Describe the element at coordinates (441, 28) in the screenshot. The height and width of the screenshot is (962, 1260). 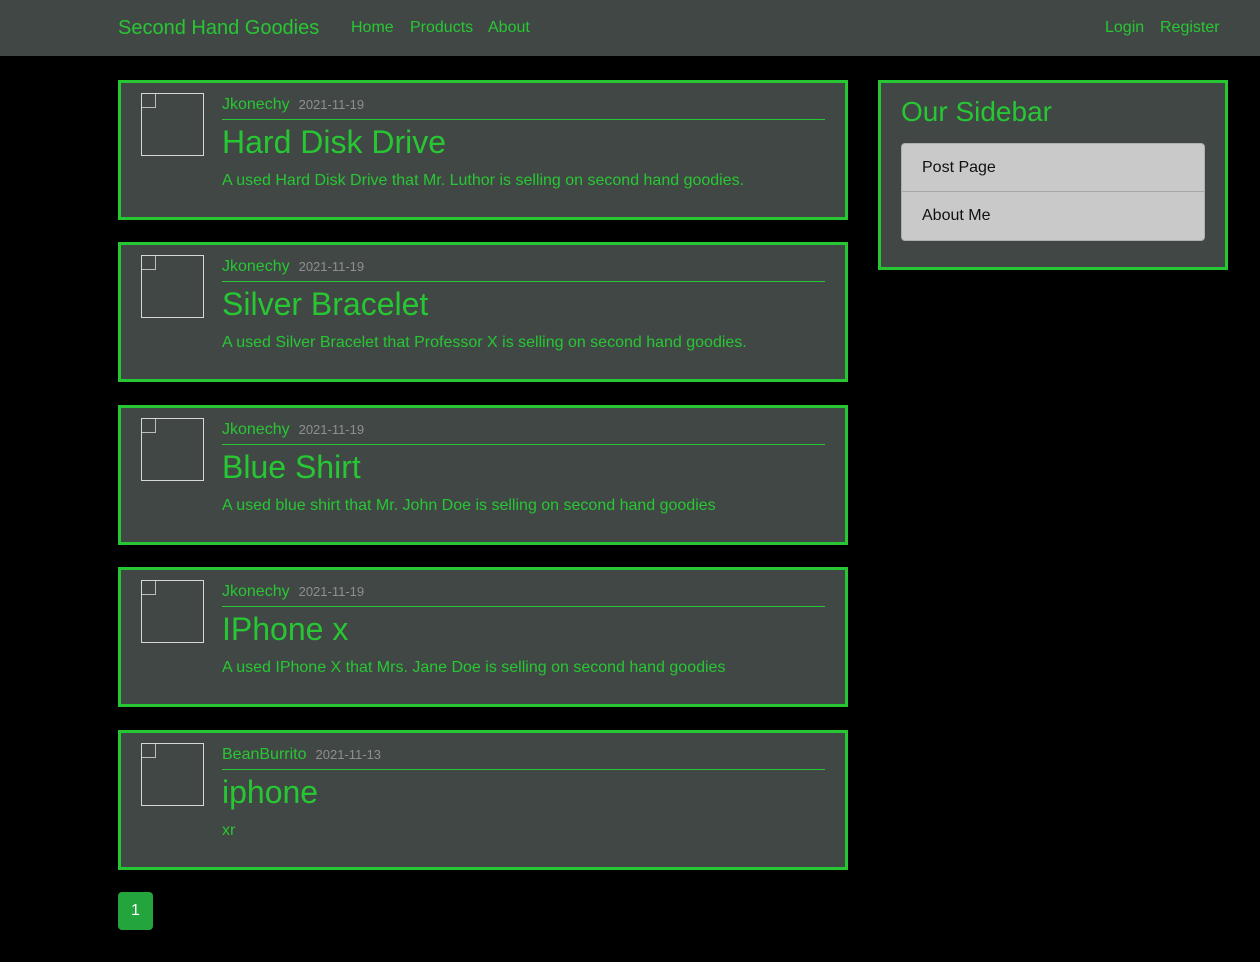
I see `nav-products-link: Products` at that location.